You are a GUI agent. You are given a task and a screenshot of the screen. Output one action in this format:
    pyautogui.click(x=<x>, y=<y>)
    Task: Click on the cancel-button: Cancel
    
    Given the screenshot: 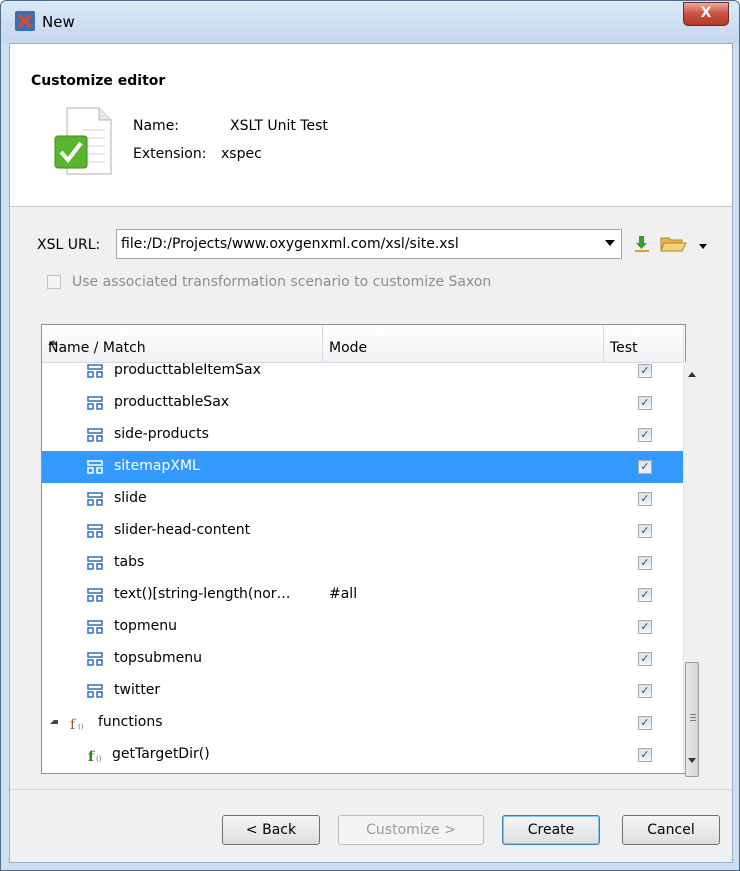 What is the action you would take?
    pyautogui.click(x=671, y=830)
    